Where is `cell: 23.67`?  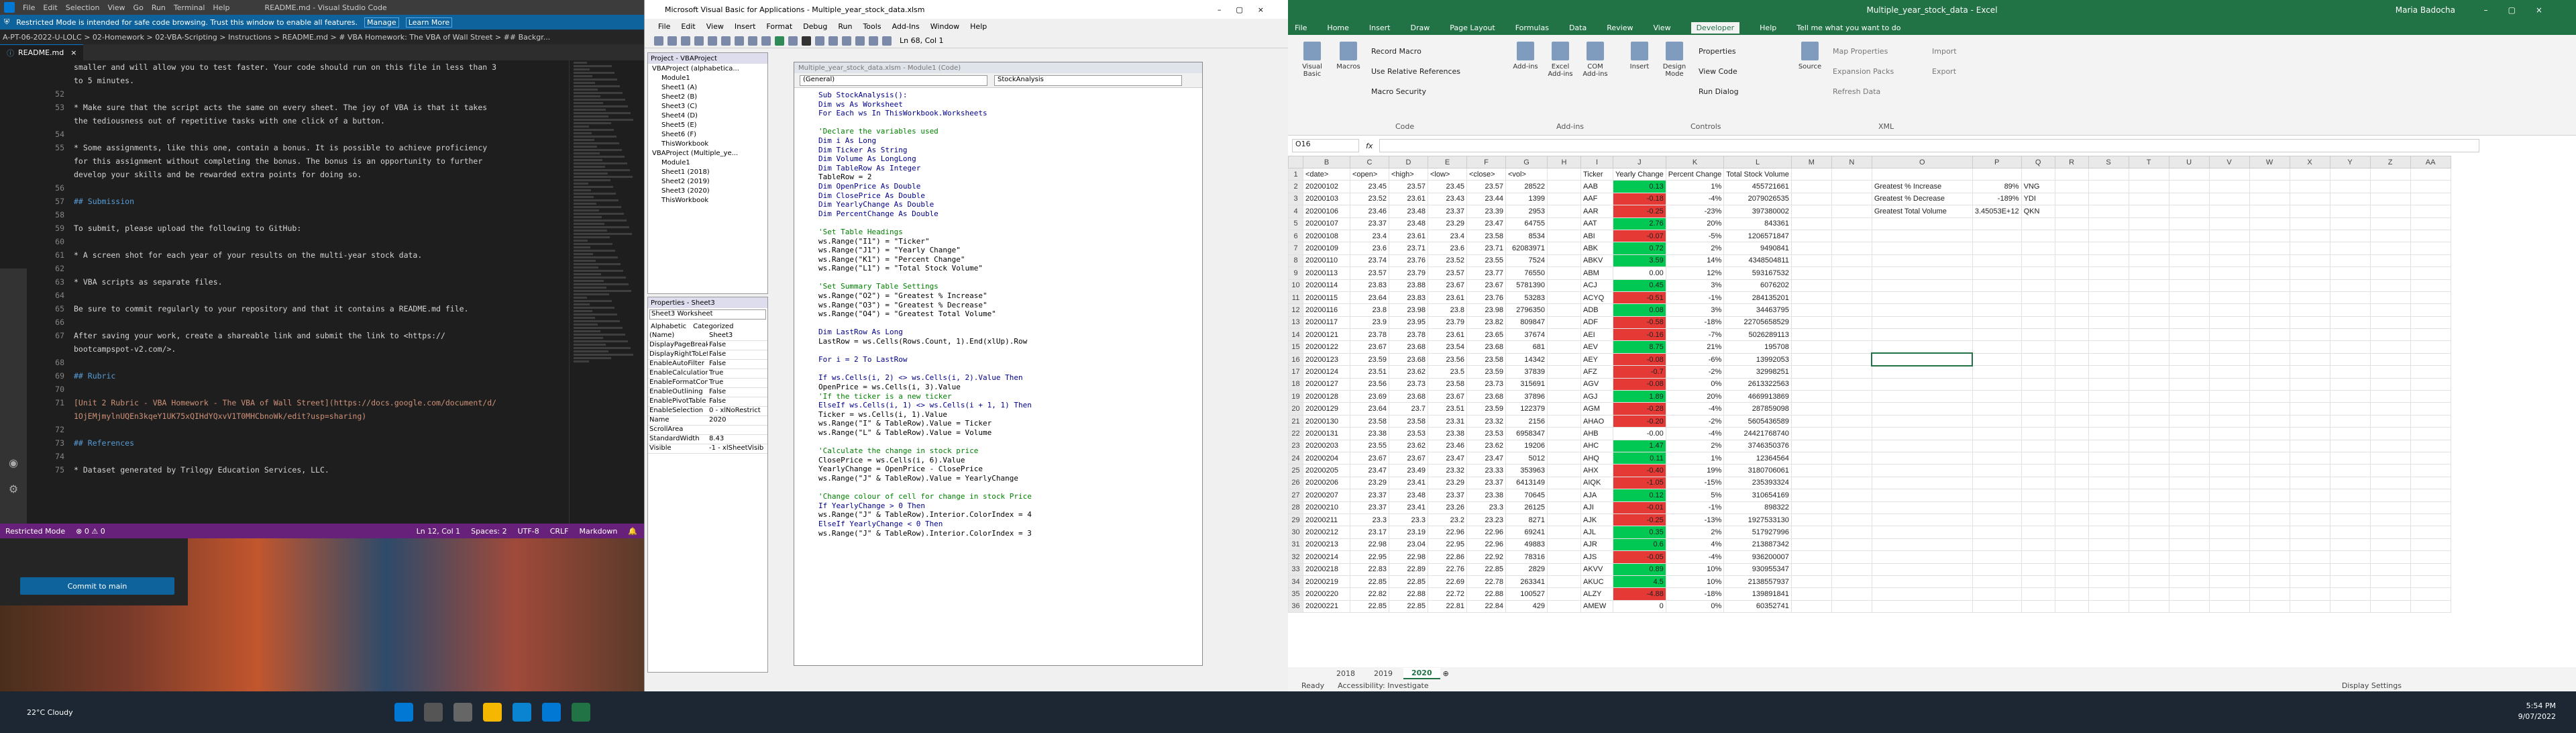
cell: 23.67 is located at coordinates (1447, 285).